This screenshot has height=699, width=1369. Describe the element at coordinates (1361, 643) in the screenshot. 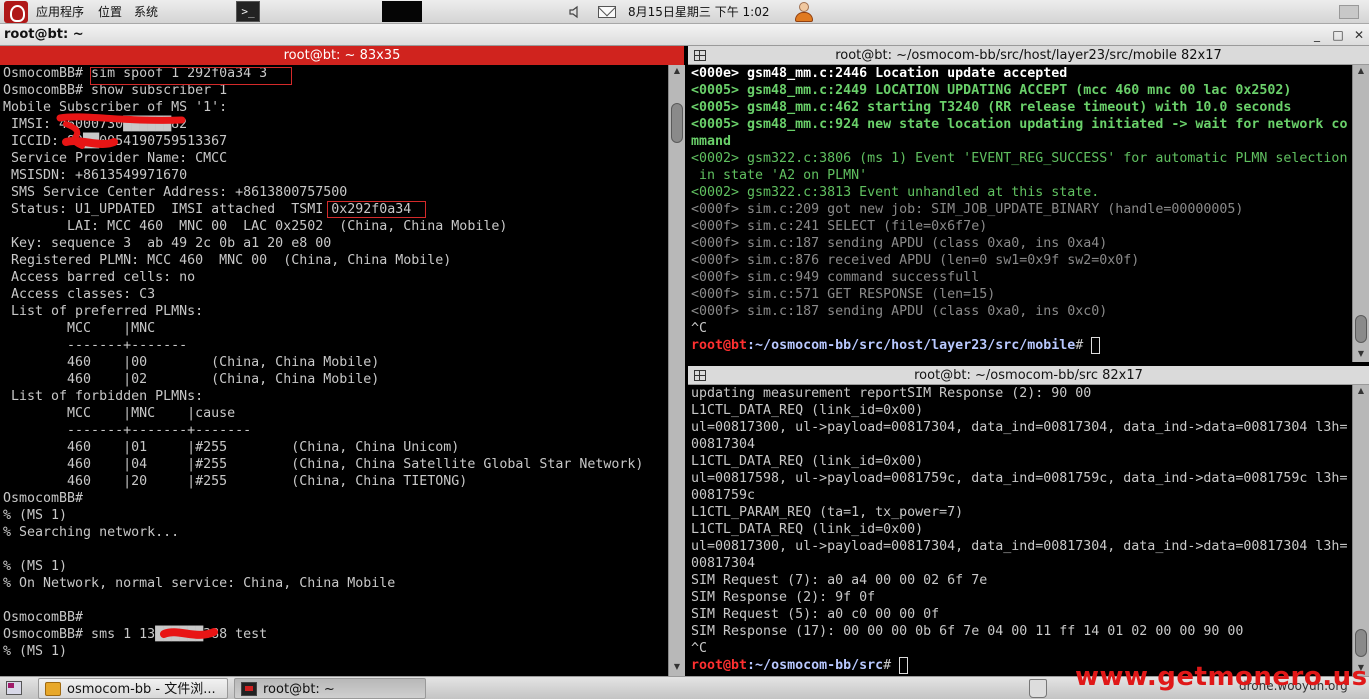

I see `right-bottom-scrollbar-thumb` at that location.